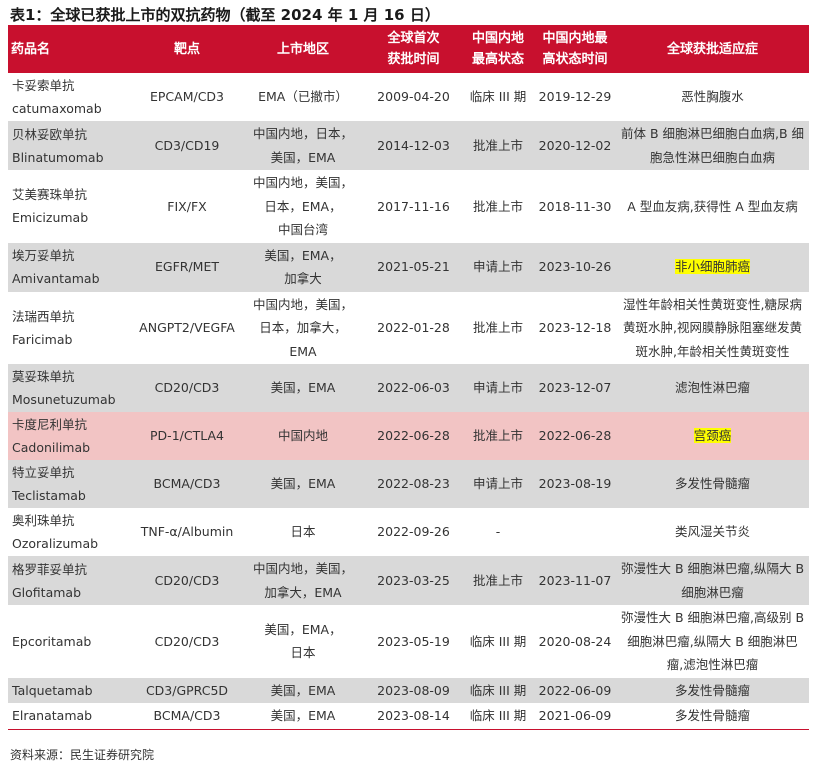 The width and height of the screenshot is (820, 769). Describe the element at coordinates (303, 145) in the screenshot. I see `region-cell: 中国内地，日本， 美国，EMA` at that location.